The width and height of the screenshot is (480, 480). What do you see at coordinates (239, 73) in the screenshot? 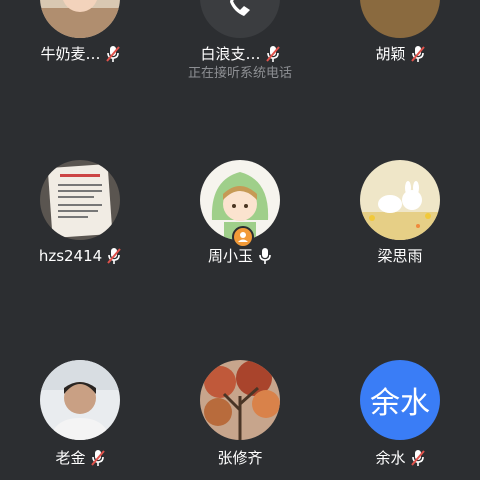
I see `call-status-text: 正在接听系统电话` at bounding box center [239, 73].